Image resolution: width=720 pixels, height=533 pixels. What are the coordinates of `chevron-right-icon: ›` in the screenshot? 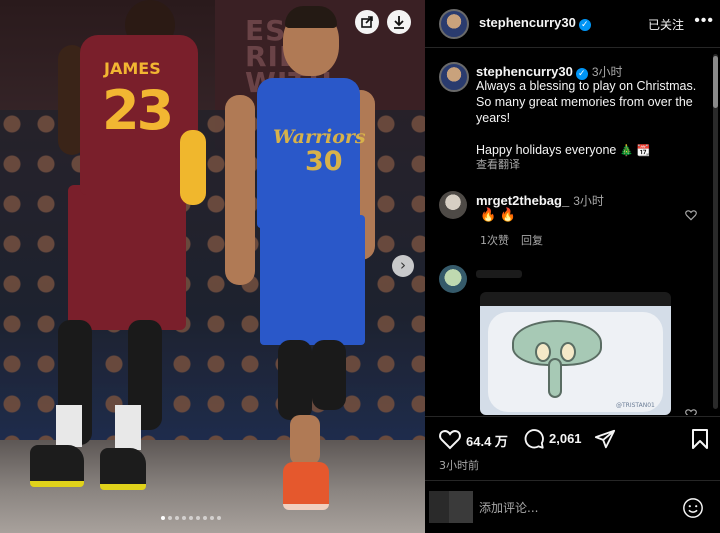 It's located at (403, 266).